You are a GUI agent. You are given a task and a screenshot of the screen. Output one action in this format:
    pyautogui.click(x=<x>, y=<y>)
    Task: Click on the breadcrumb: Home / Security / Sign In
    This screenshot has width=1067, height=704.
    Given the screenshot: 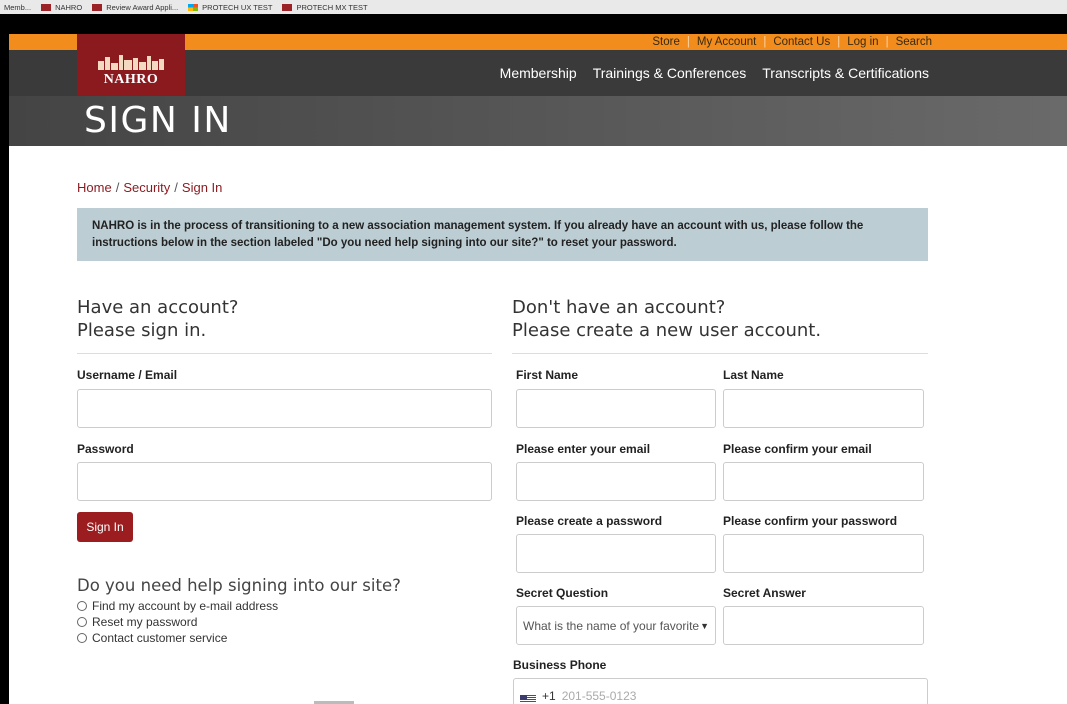 What is the action you would take?
    pyautogui.click(x=150, y=187)
    